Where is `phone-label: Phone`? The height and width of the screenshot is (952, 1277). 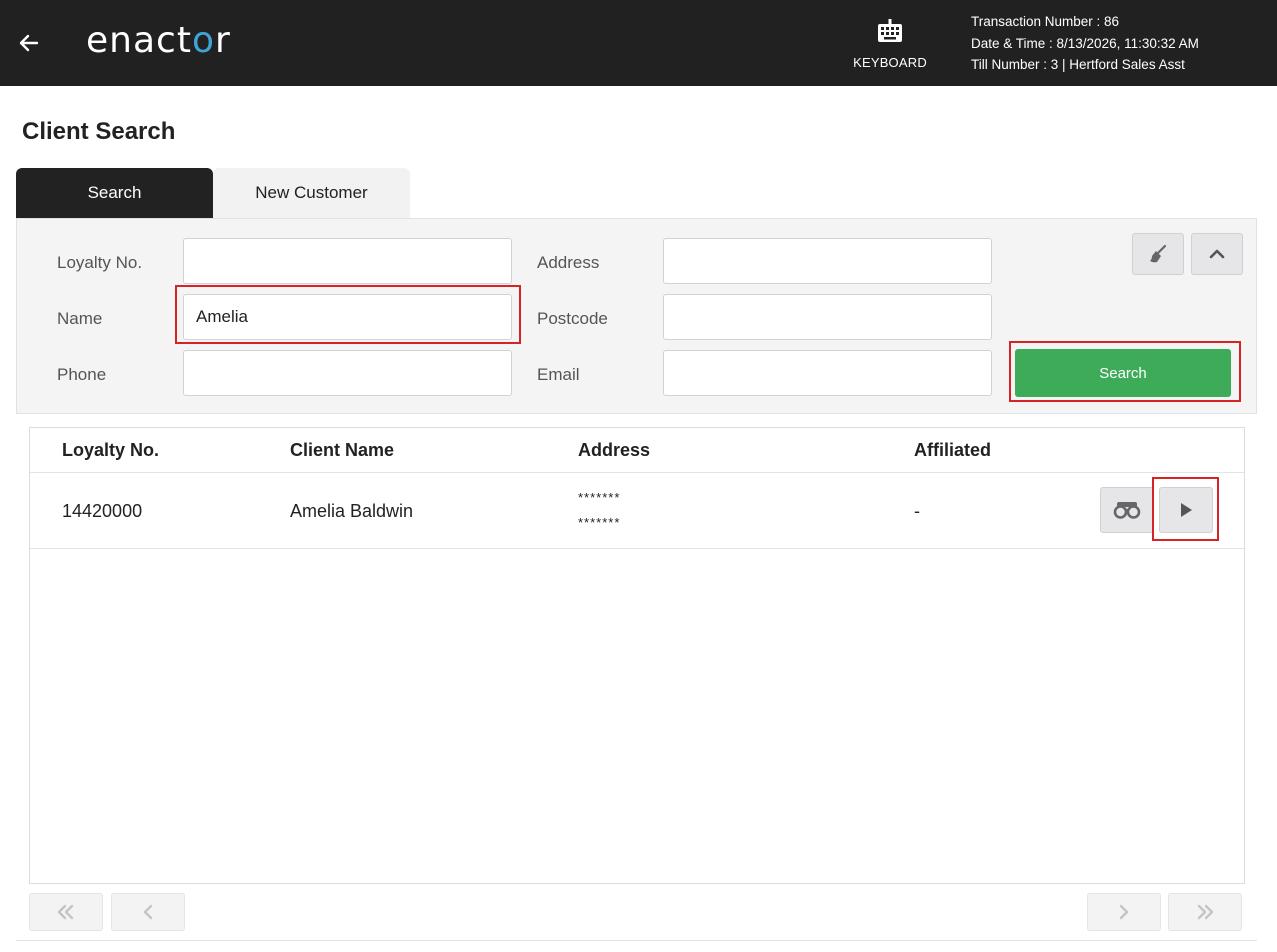
phone-label: Phone is located at coordinates (82, 374).